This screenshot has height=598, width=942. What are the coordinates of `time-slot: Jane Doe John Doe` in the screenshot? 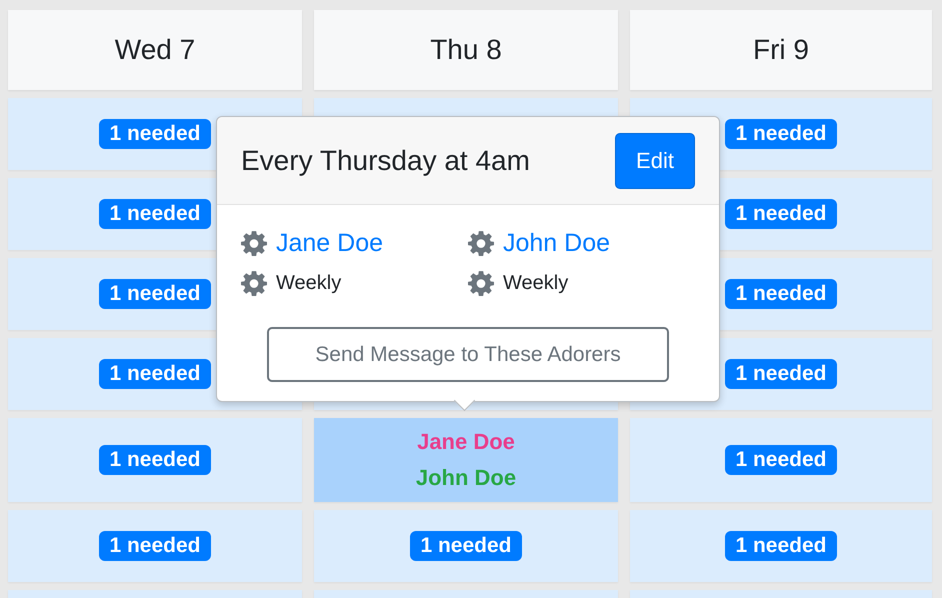 It's located at (466, 460).